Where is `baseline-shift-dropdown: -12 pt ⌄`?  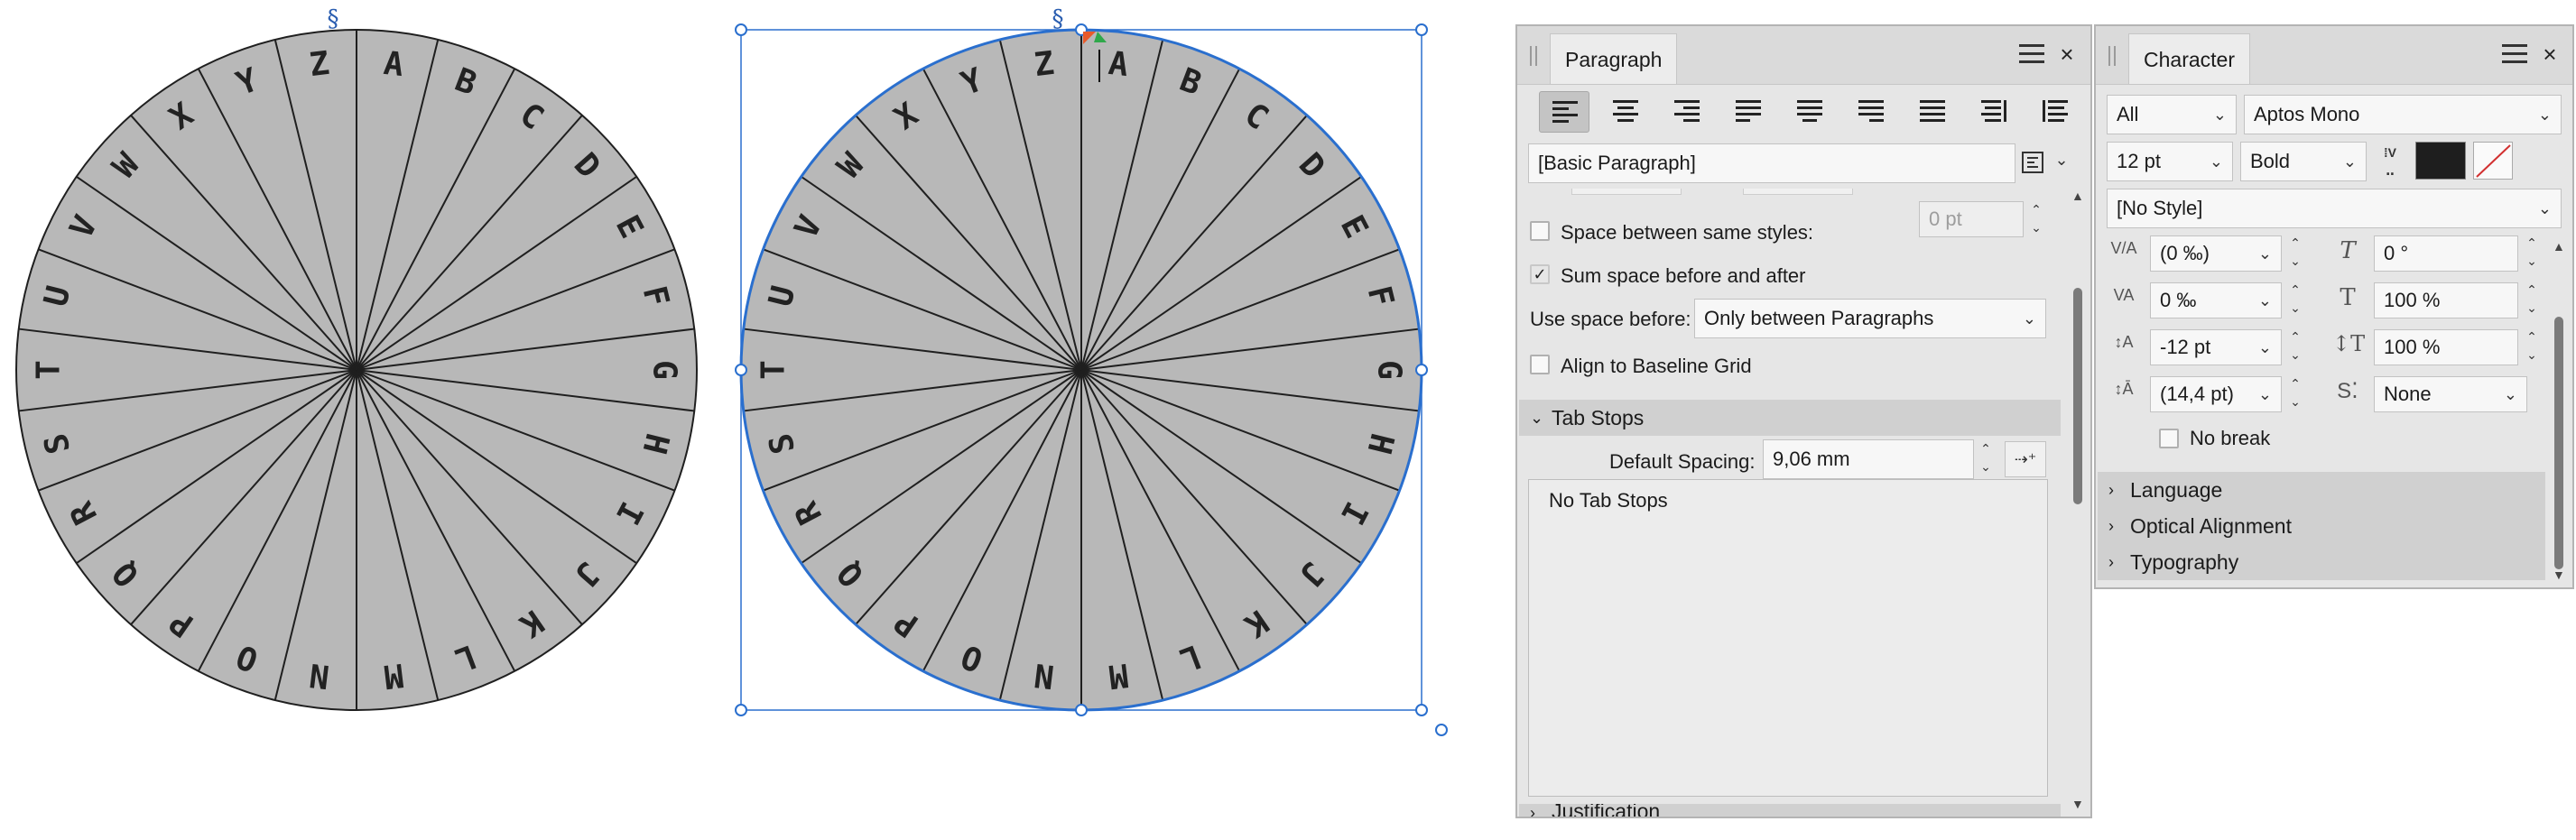
baseline-shift-dropdown: -12 pt ⌄ is located at coordinates (2216, 347).